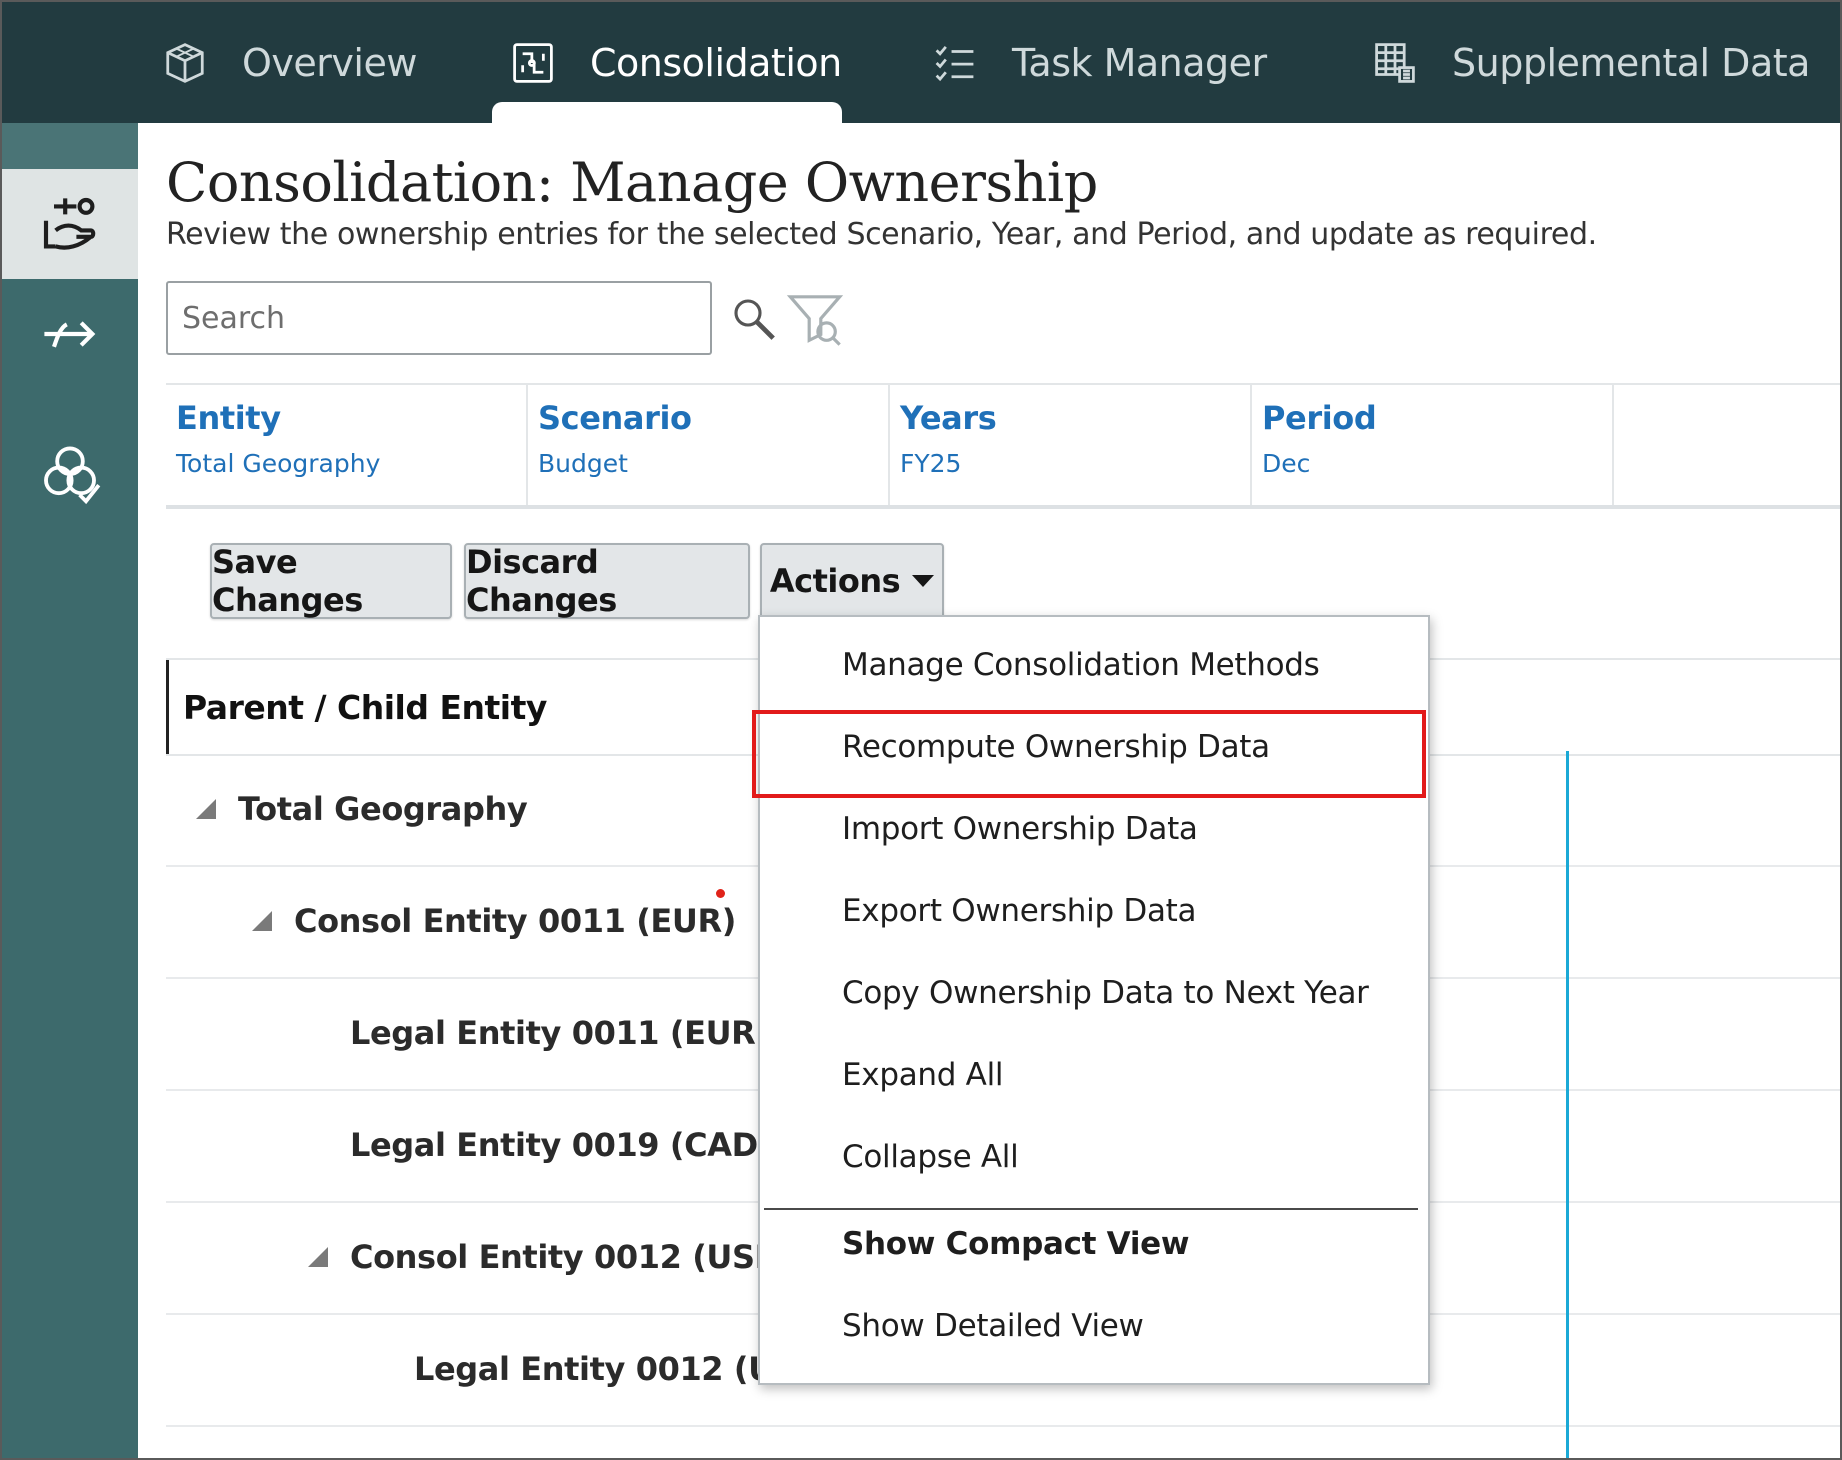 The height and width of the screenshot is (1460, 1842). What do you see at coordinates (930, 463) in the screenshot?
I see `pov-value: FY25` at bounding box center [930, 463].